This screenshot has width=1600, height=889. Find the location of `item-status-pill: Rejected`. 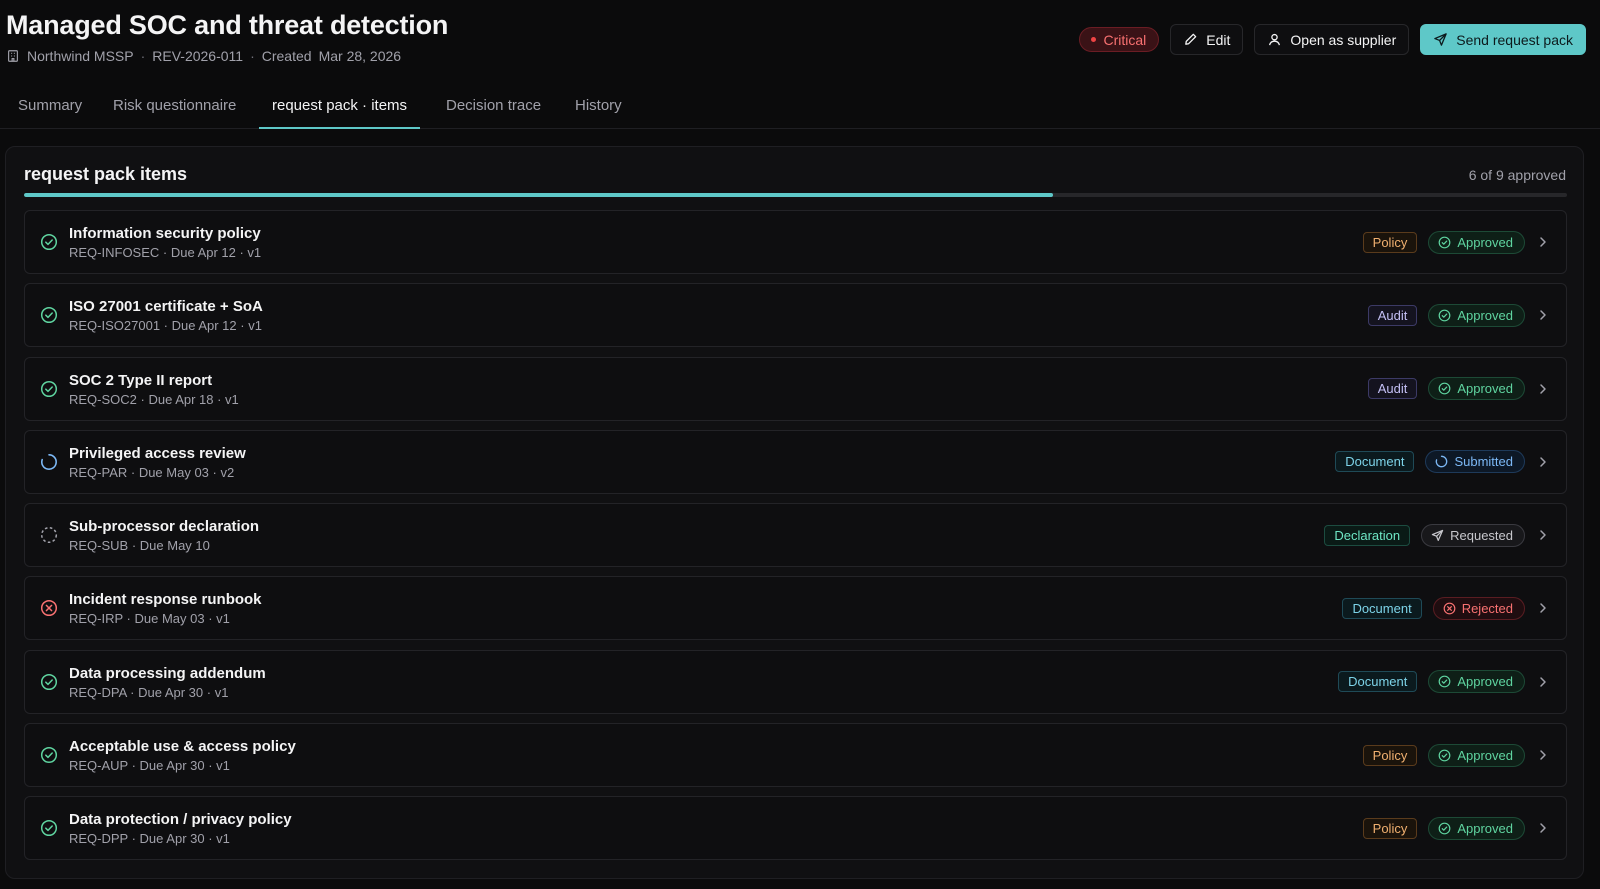

item-status-pill: Rejected is located at coordinates (1478, 608).